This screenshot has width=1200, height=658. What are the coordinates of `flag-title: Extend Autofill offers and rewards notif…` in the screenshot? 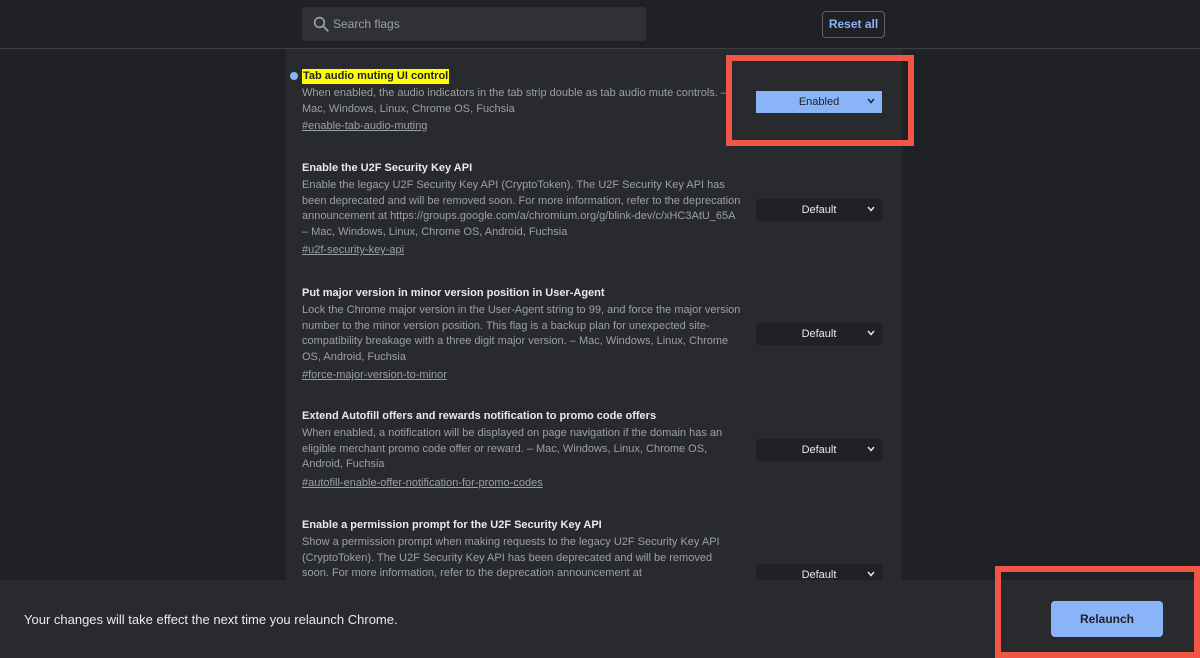 It's located at (479, 416).